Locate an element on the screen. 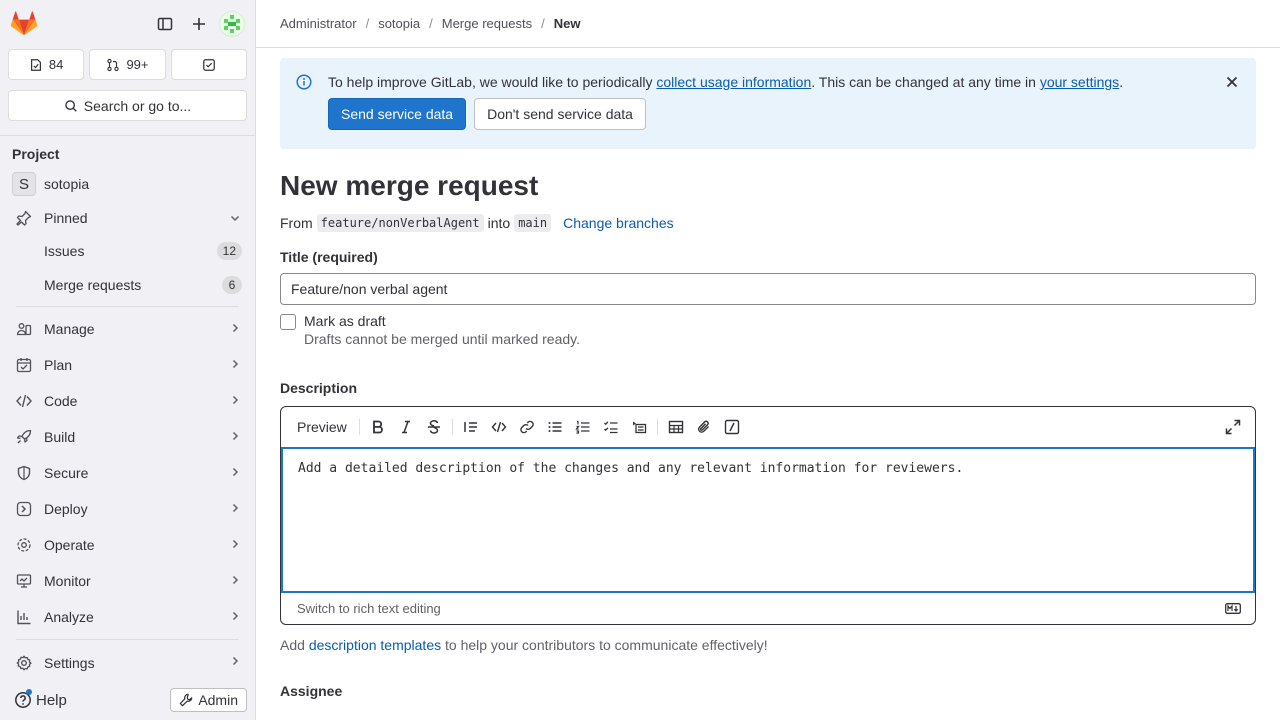  toggle-sidebar-button is located at coordinates (165, 24).